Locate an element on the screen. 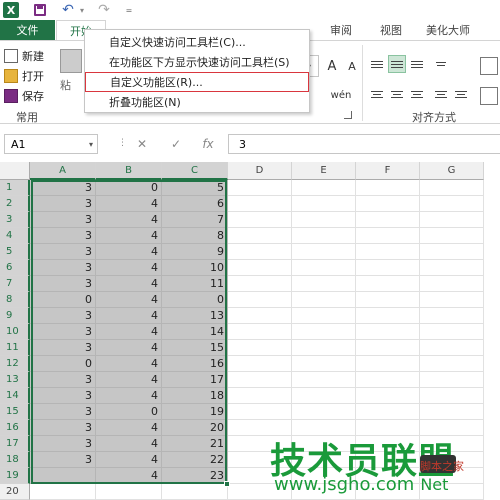 The width and height of the screenshot is (500, 500). row-header: 7 is located at coordinates (15, 284).